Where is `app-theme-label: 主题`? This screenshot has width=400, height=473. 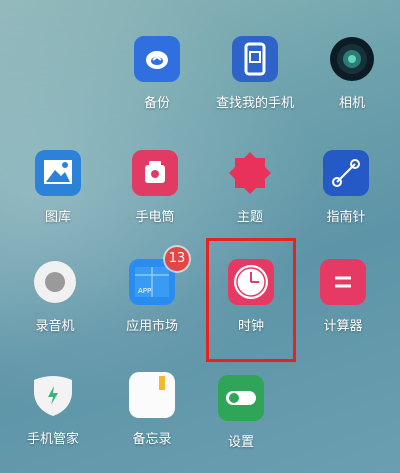
app-theme-label: 主题 is located at coordinates (249, 217).